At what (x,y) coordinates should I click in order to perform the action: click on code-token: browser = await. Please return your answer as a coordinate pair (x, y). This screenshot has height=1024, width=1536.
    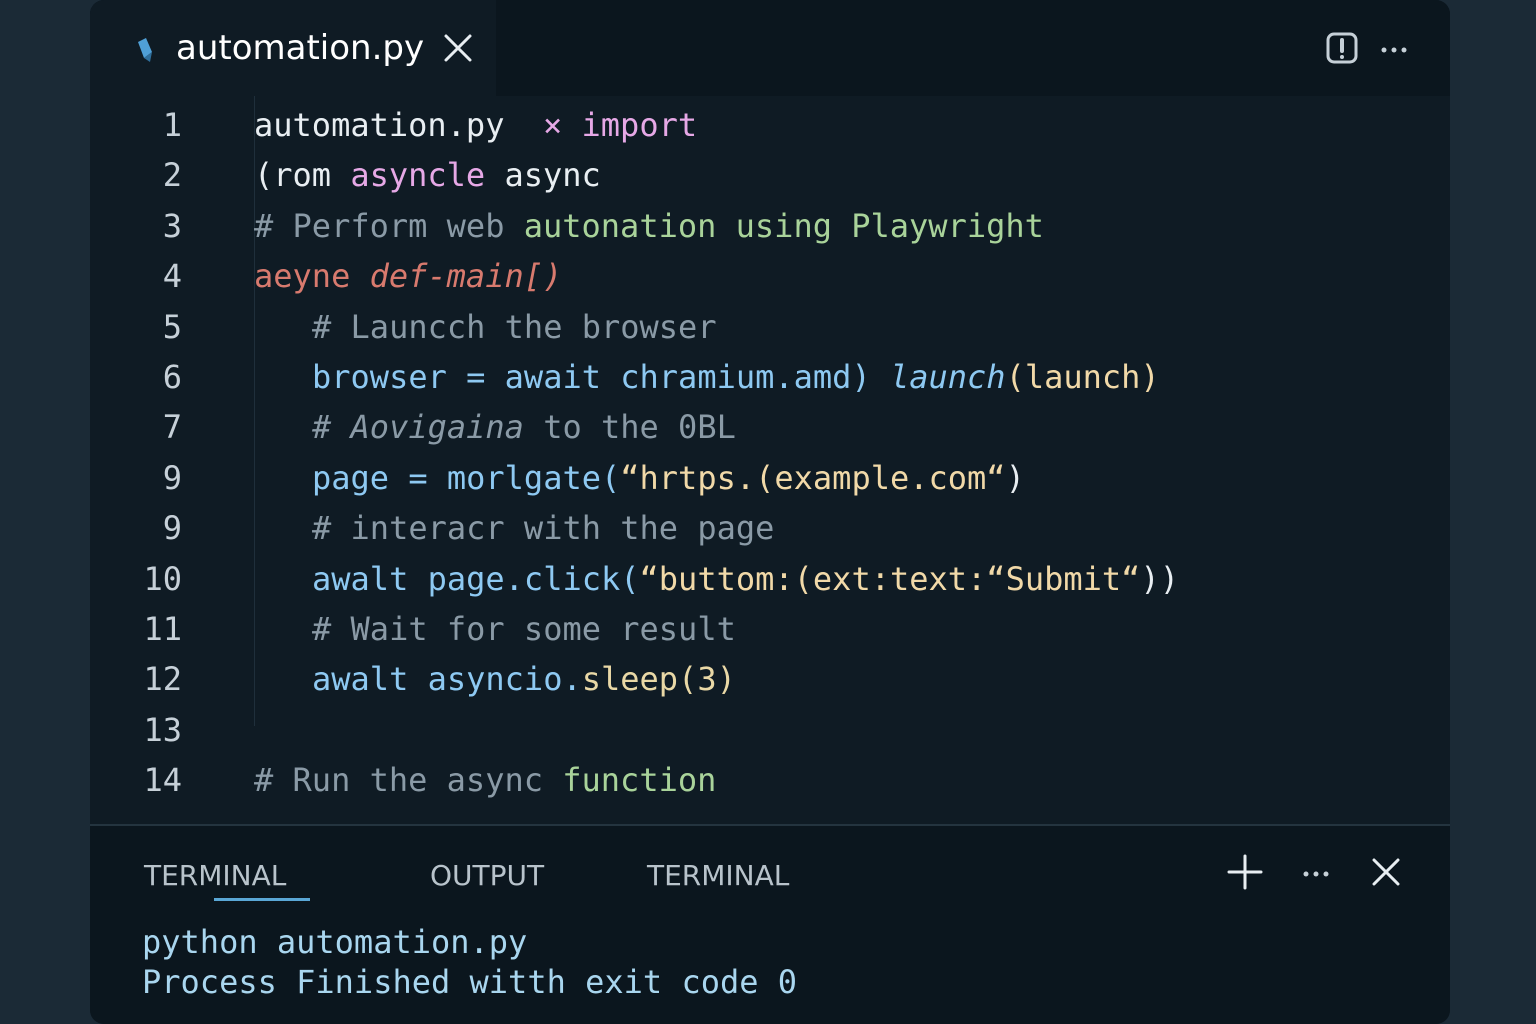
    Looking at the image, I should click on (466, 377).